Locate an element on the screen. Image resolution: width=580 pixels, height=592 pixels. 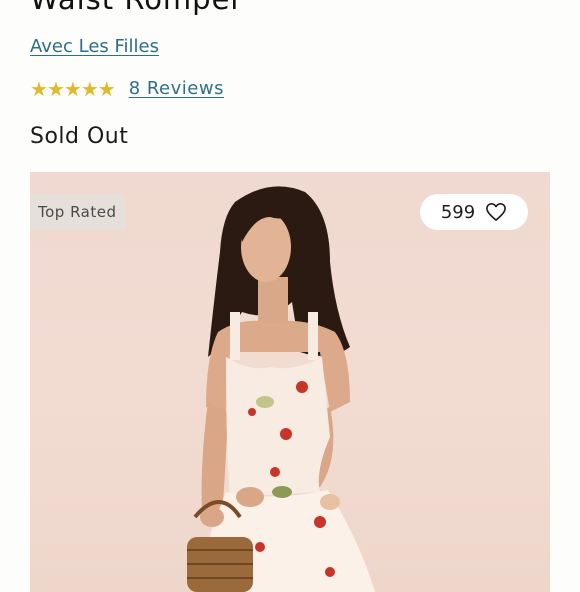
like-count: 599 is located at coordinates (458, 212).